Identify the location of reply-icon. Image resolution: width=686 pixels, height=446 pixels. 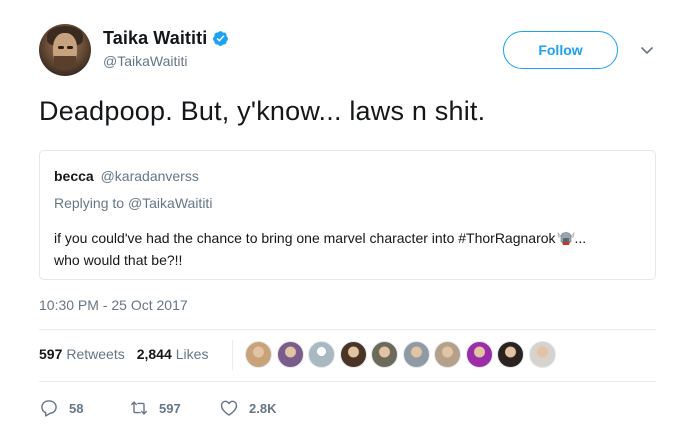
(49, 408).